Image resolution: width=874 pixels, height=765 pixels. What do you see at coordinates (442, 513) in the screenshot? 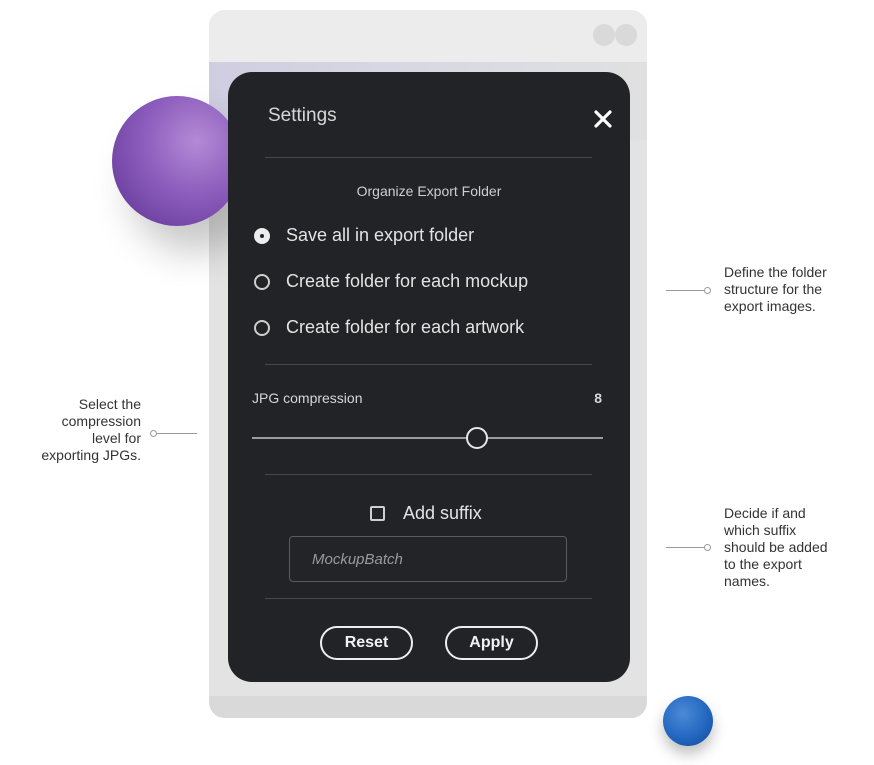
I see `add-suffix-label: Add suffix` at bounding box center [442, 513].